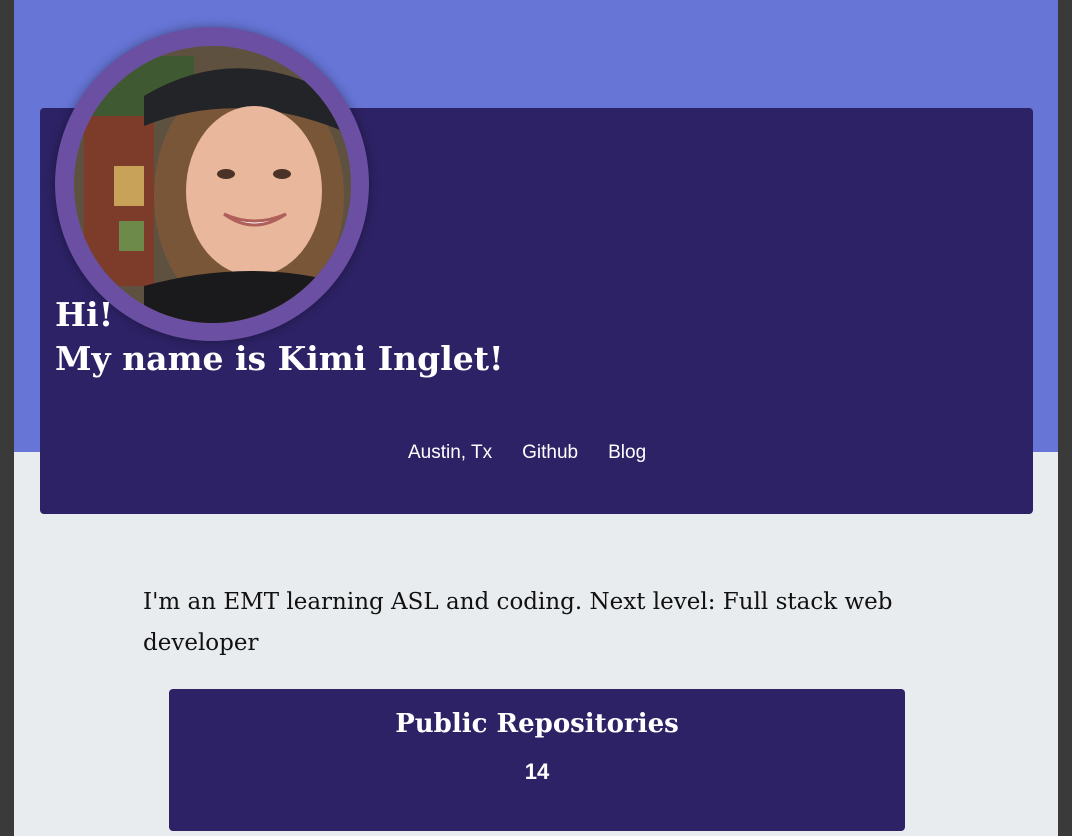 This screenshot has height=836, width=1072. Describe the element at coordinates (537, 724) in the screenshot. I see `public-repos-title: Public Repositories` at that location.